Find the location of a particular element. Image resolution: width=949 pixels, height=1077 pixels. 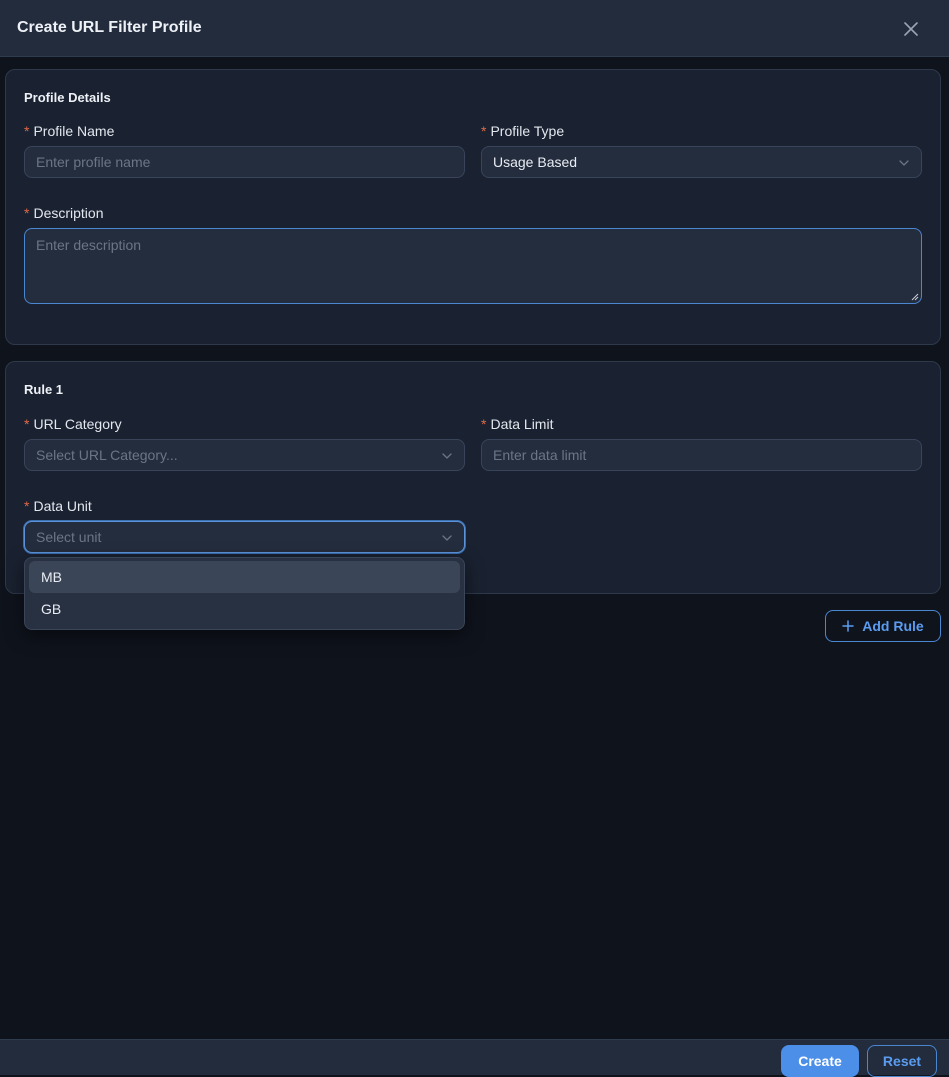

close-button is located at coordinates (911, 29).